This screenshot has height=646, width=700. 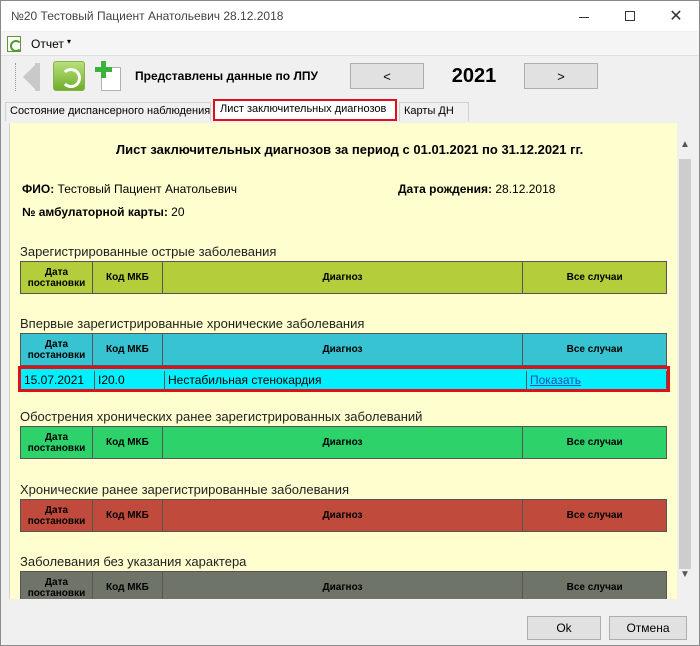 I want to click on dialog-footer: Ok Отмена, so click(x=350, y=623).